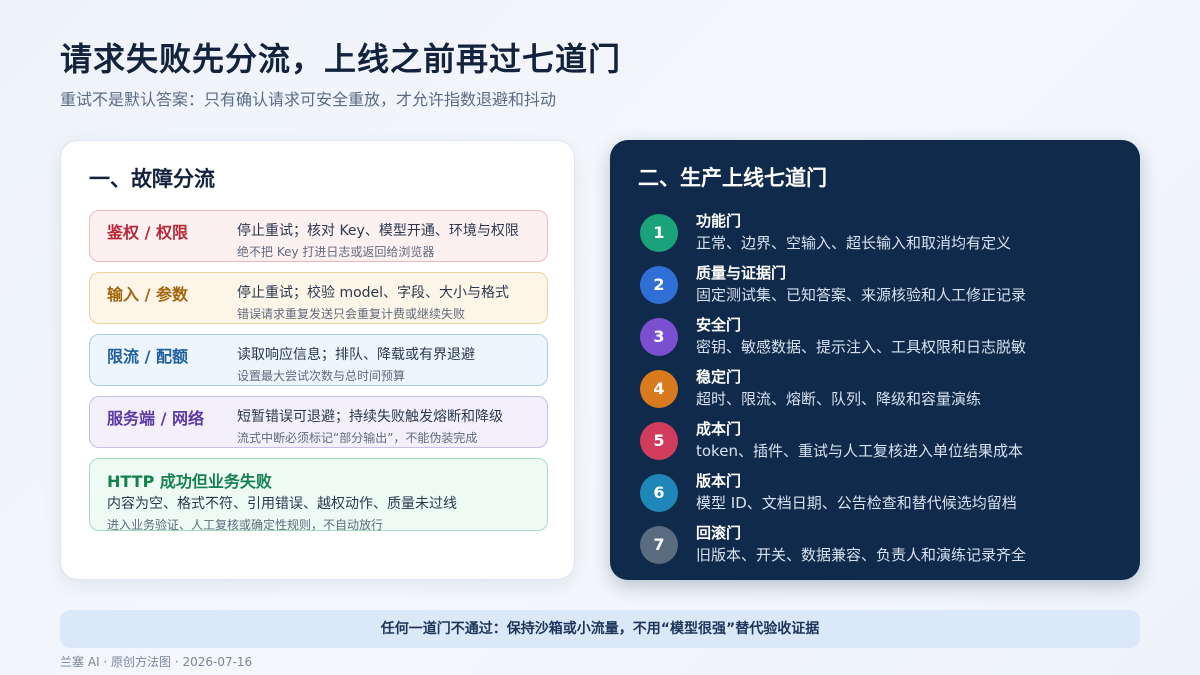  Describe the element at coordinates (321, 376) in the screenshot. I see `card-note: 设置最大尝试次数与总时间预算` at that location.